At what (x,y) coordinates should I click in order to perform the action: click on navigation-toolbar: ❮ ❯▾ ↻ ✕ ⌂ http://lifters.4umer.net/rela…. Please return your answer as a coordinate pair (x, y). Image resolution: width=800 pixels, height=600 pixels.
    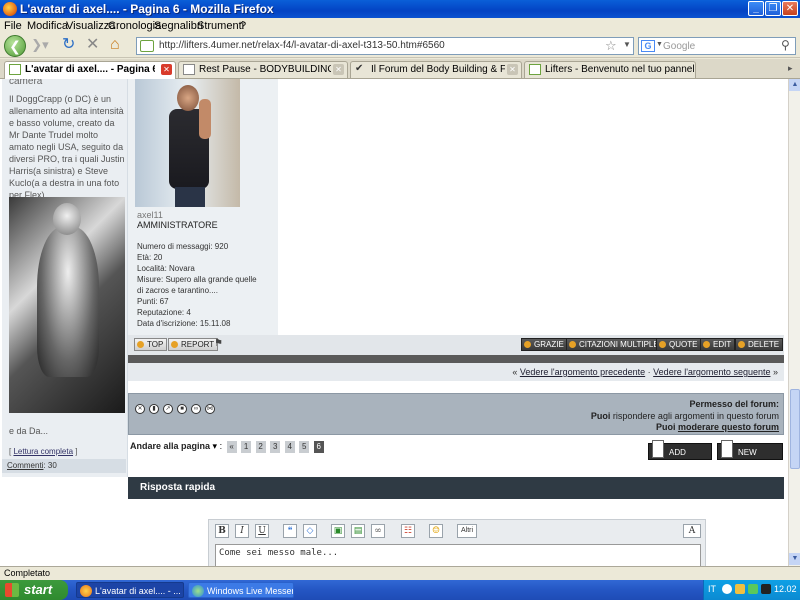
    Looking at the image, I should click on (400, 46).